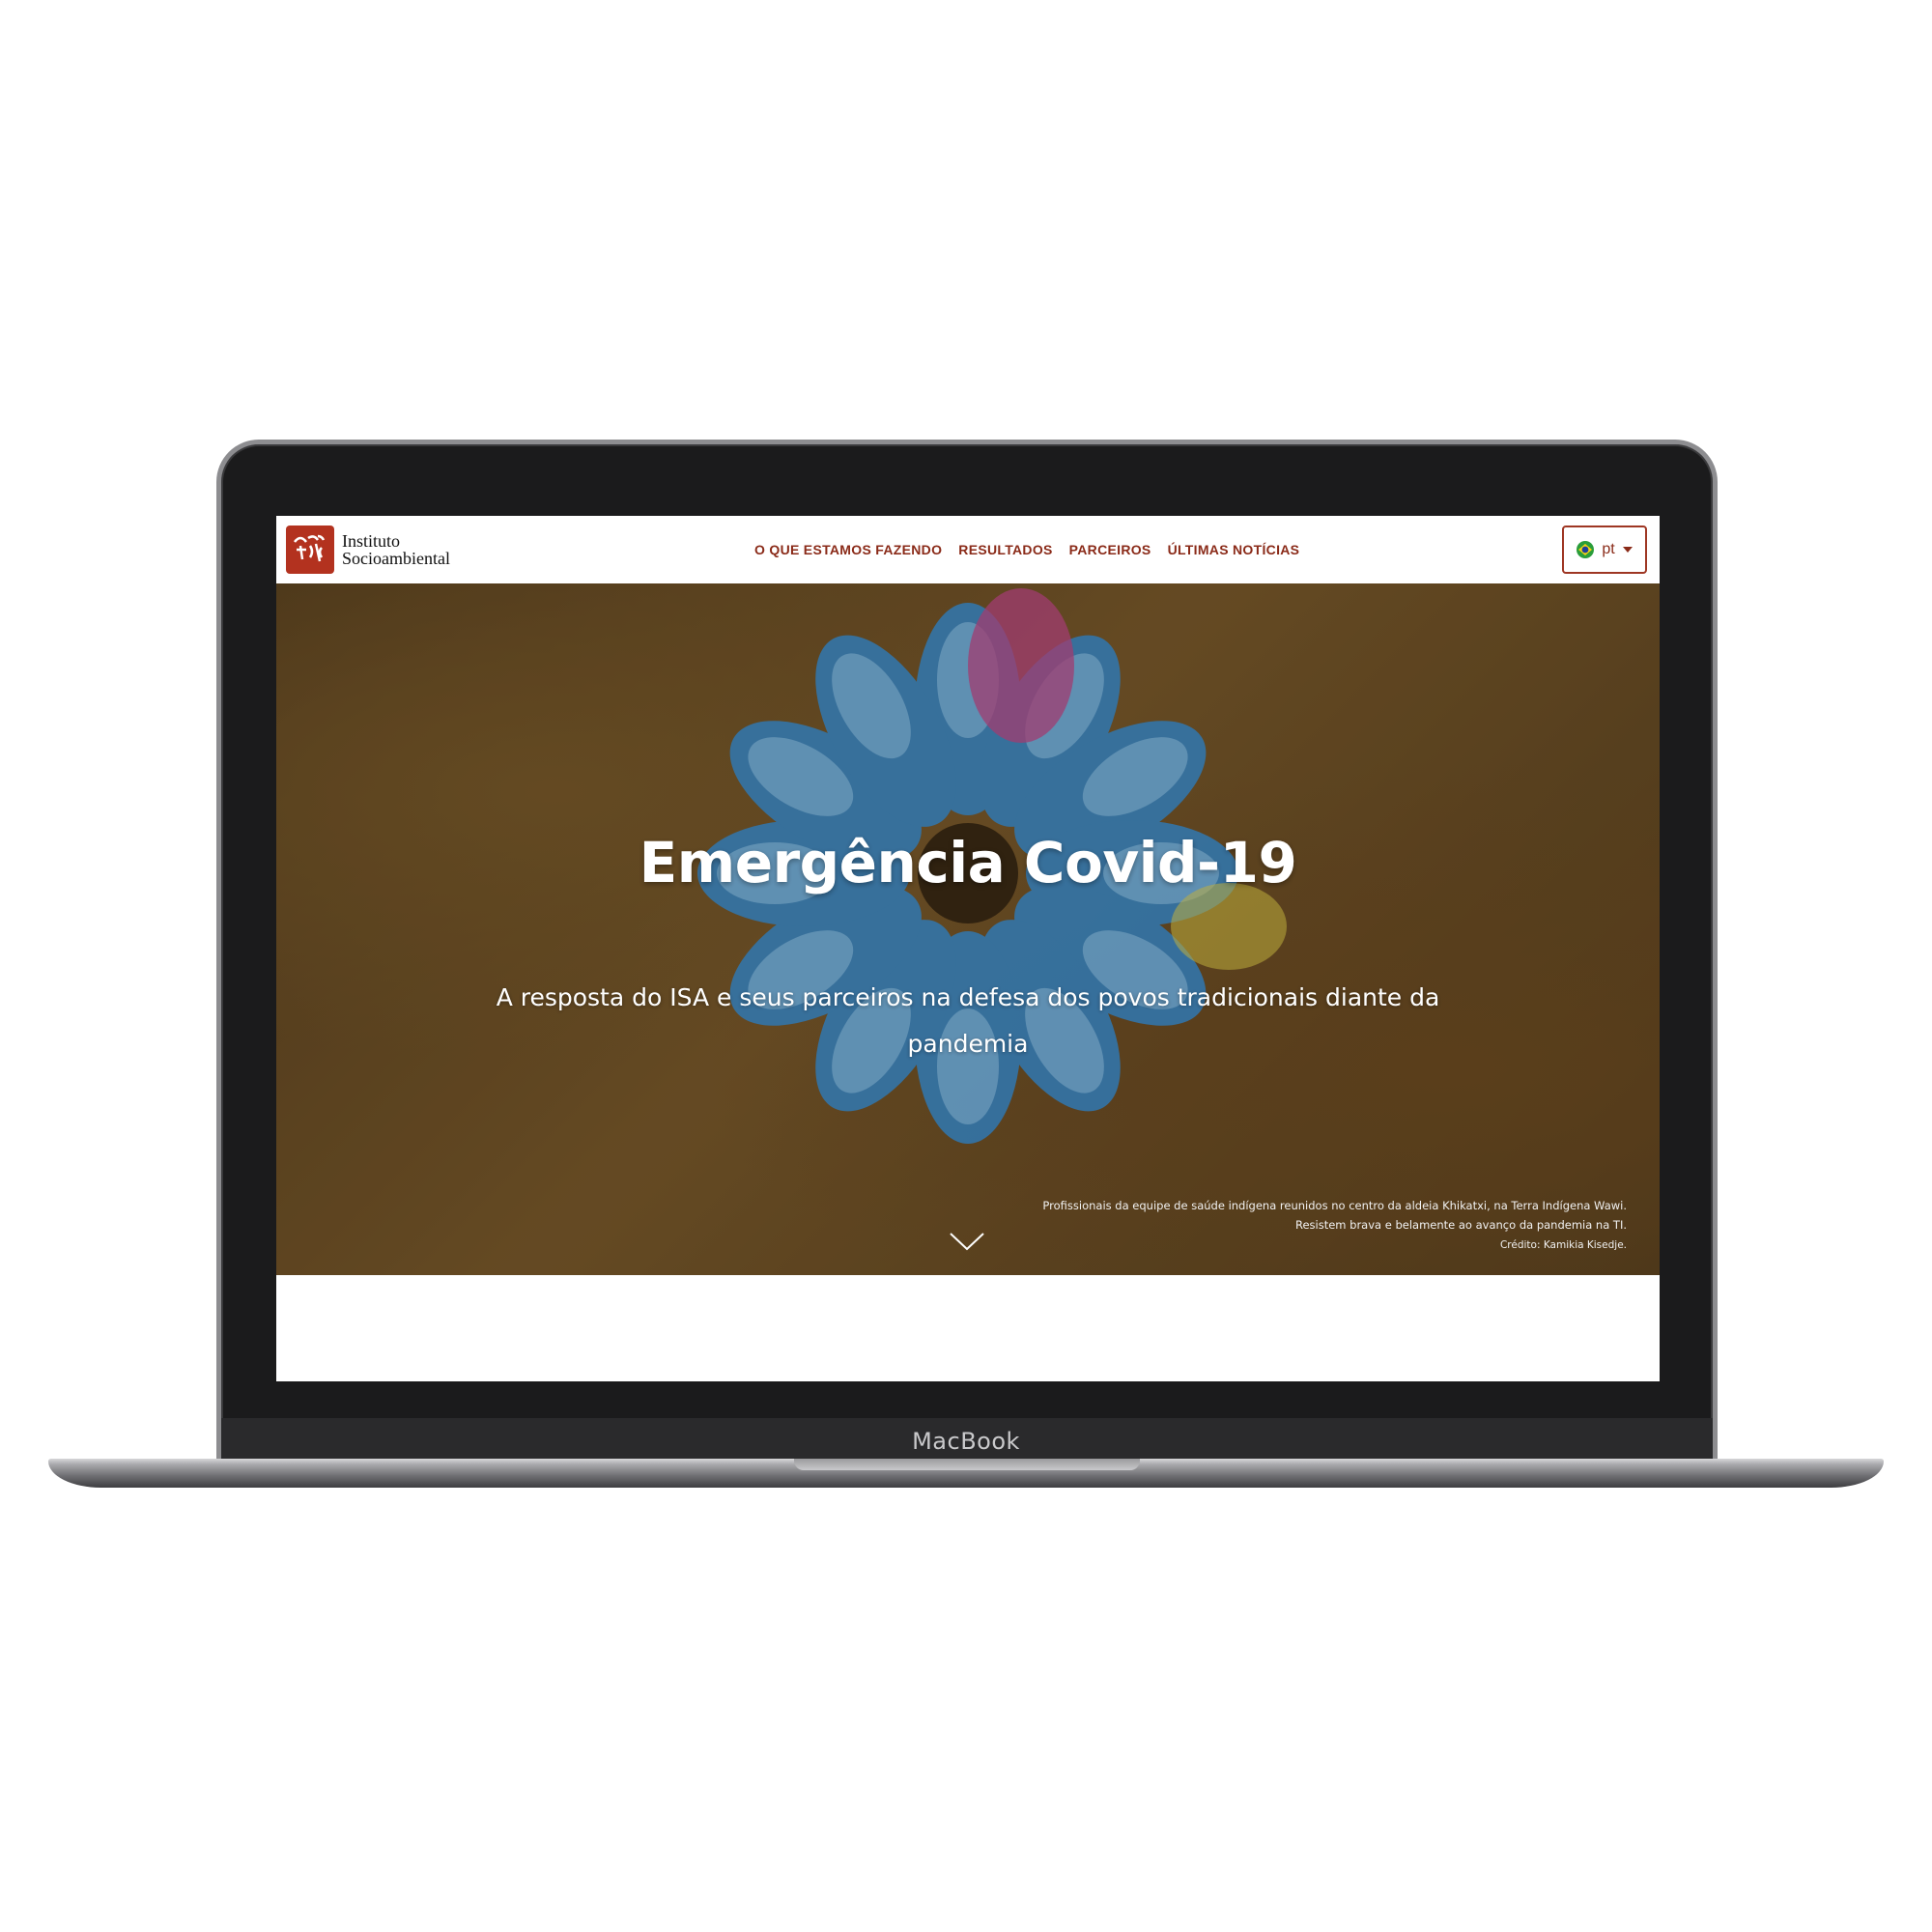 This screenshot has width=1932, height=1932. I want to click on nav-link-o-que-estamos-fazendo: O QUE ESTAMOS FAZENDO, so click(848, 549).